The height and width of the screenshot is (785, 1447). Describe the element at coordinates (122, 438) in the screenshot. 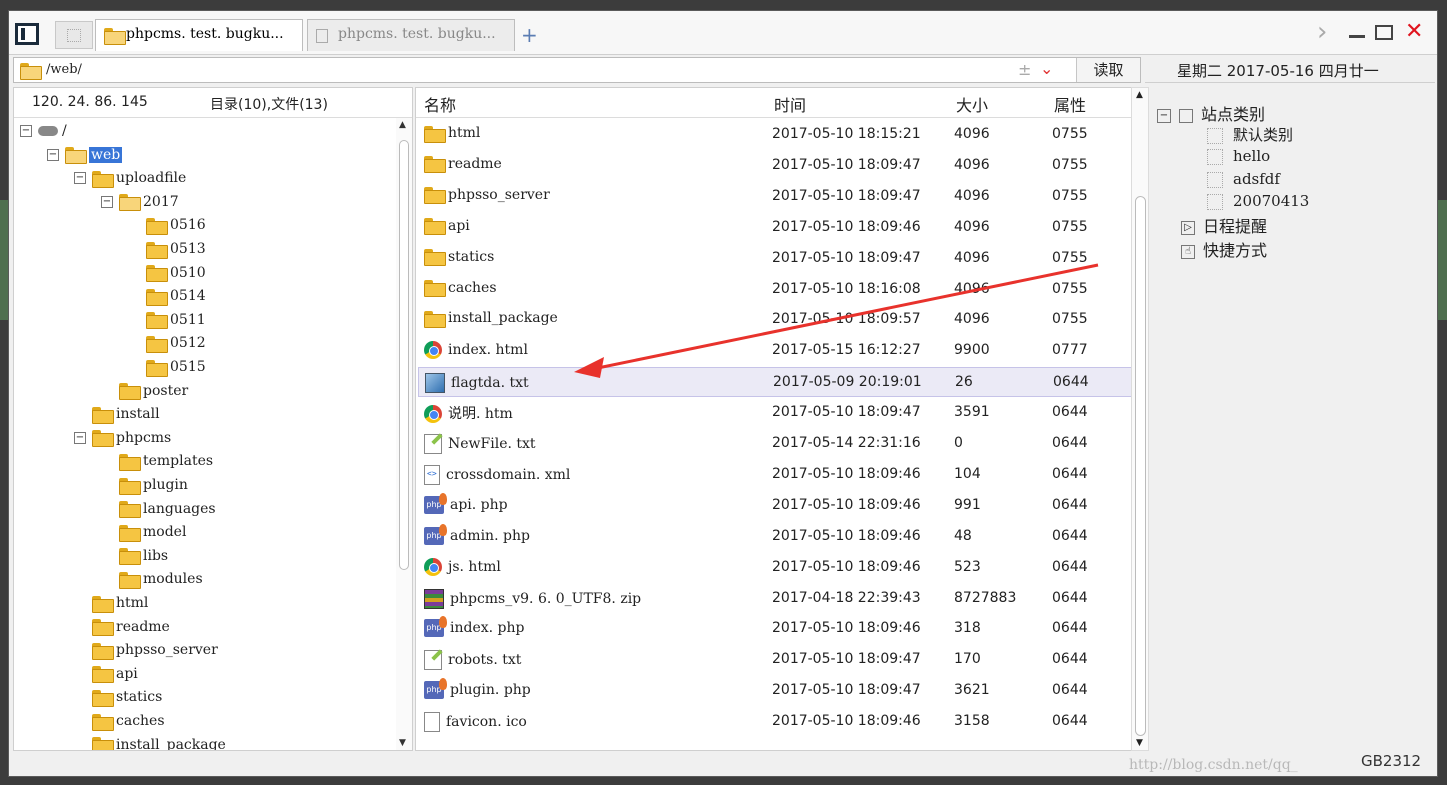

I see `tree-node: − phpcms` at that location.